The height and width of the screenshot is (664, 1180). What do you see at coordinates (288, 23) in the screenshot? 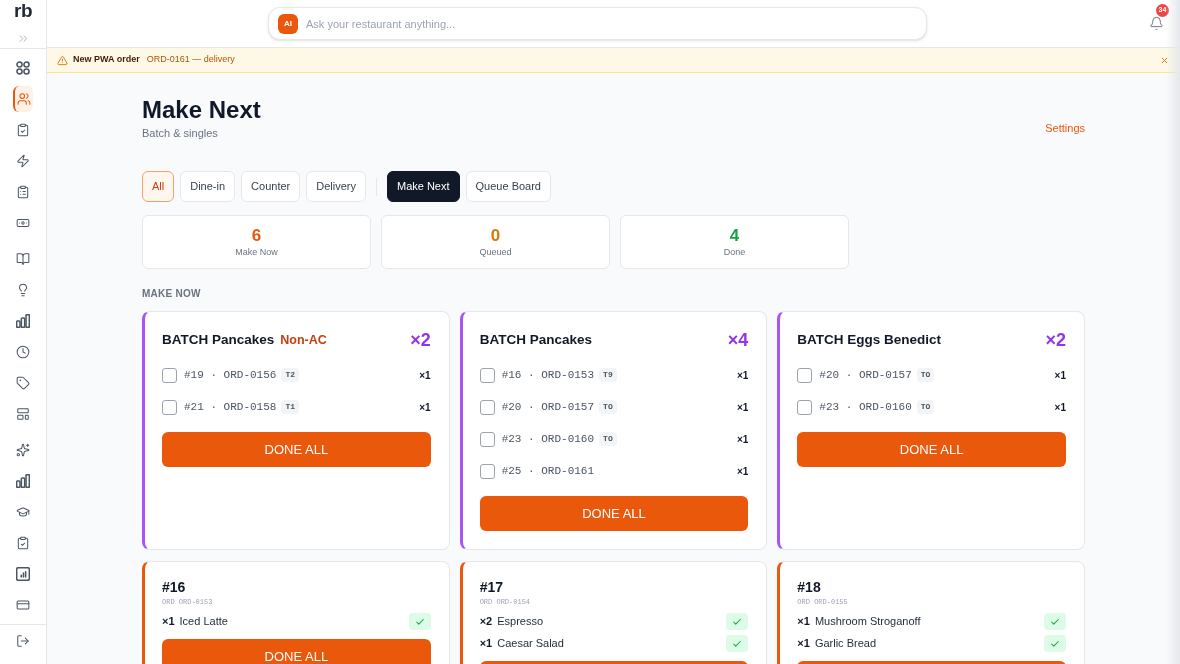
I see `ai-badge: AI` at bounding box center [288, 23].